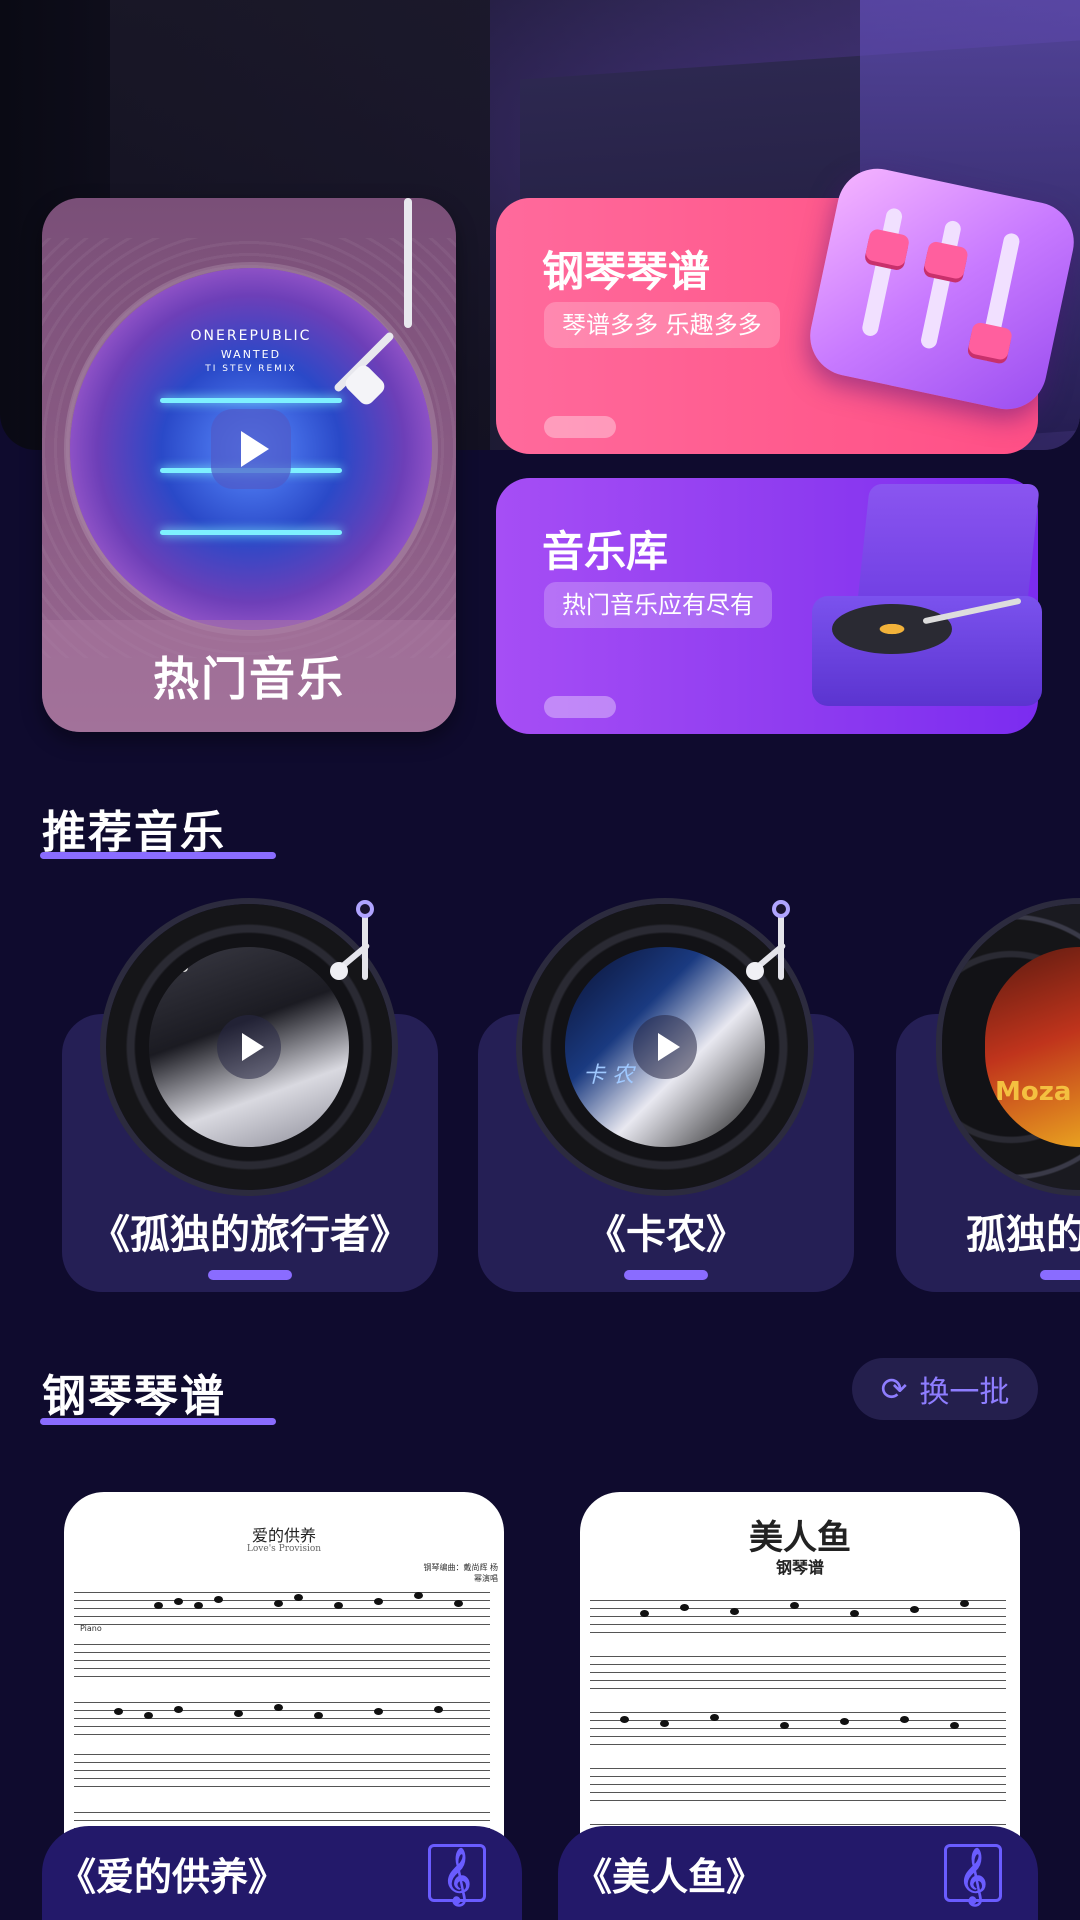  Describe the element at coordinates (658, 605) in the screenshot. I see `library-card-tag: 热门音乐应有尽有` at that location.